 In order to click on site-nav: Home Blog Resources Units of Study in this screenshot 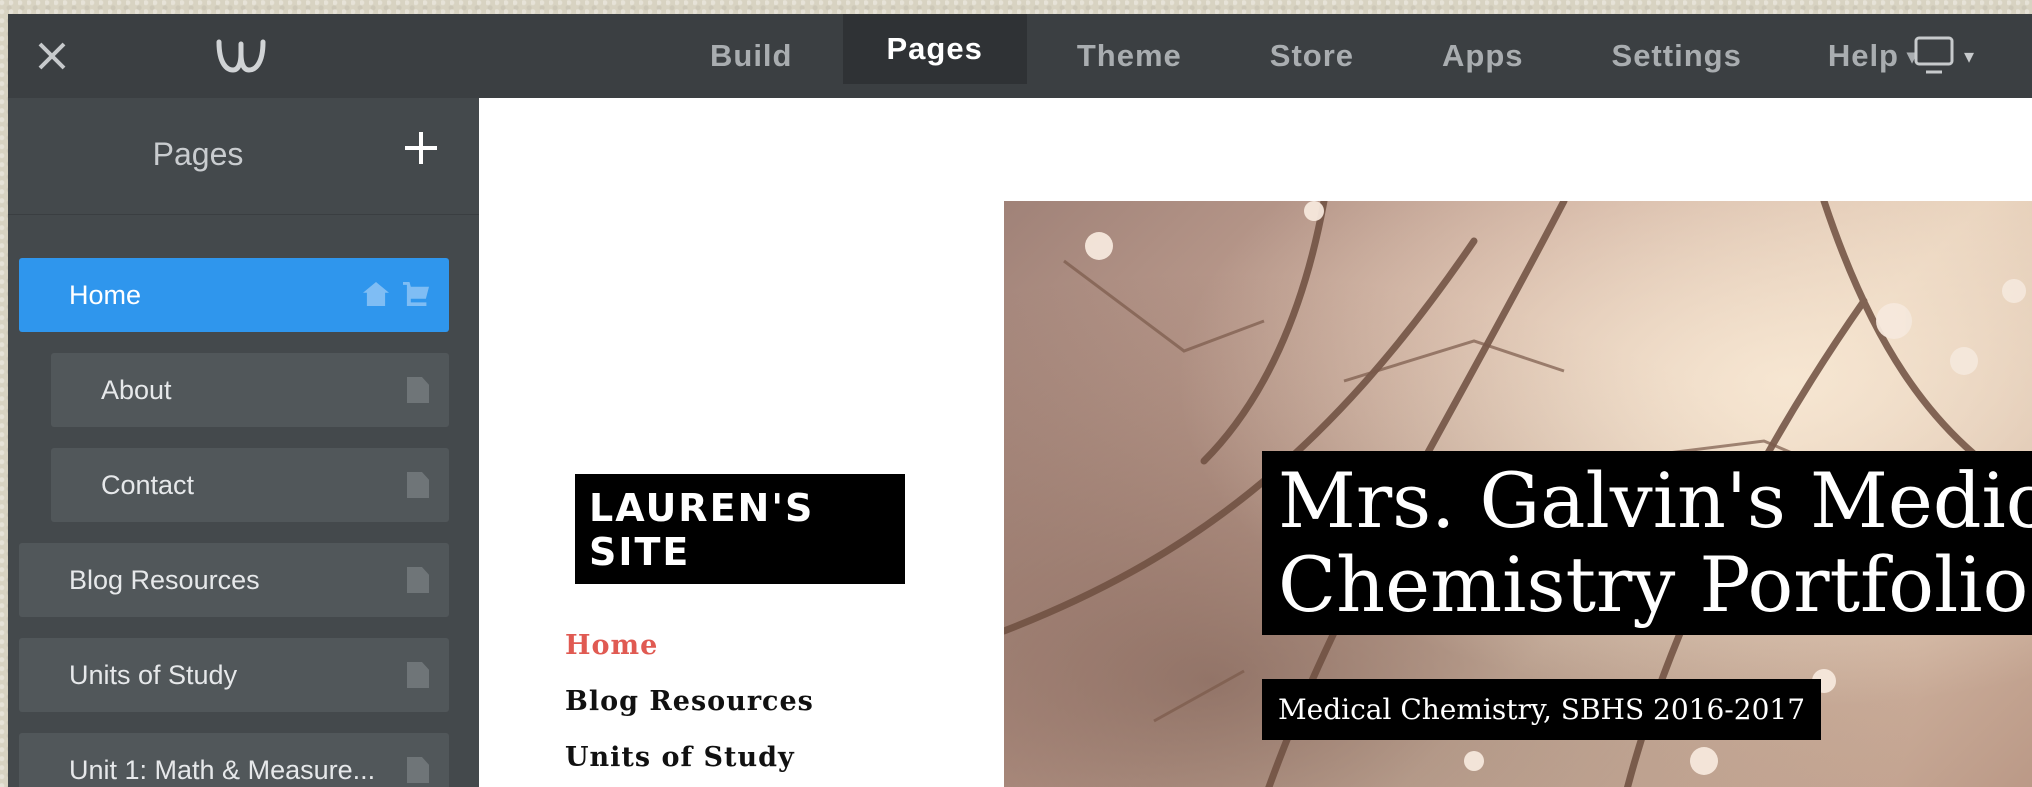, I will do `click(689, 702)`.